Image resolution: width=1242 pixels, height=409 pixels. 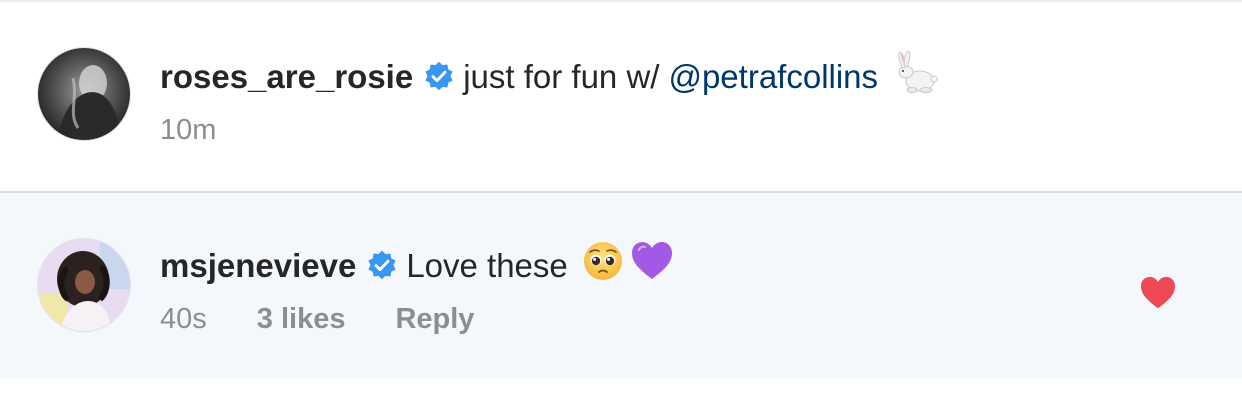 What do you see at coordinates (773, 77) in the screenshot?
I see `mention-link: @petrafcollins` at bounding box center [773, 77].